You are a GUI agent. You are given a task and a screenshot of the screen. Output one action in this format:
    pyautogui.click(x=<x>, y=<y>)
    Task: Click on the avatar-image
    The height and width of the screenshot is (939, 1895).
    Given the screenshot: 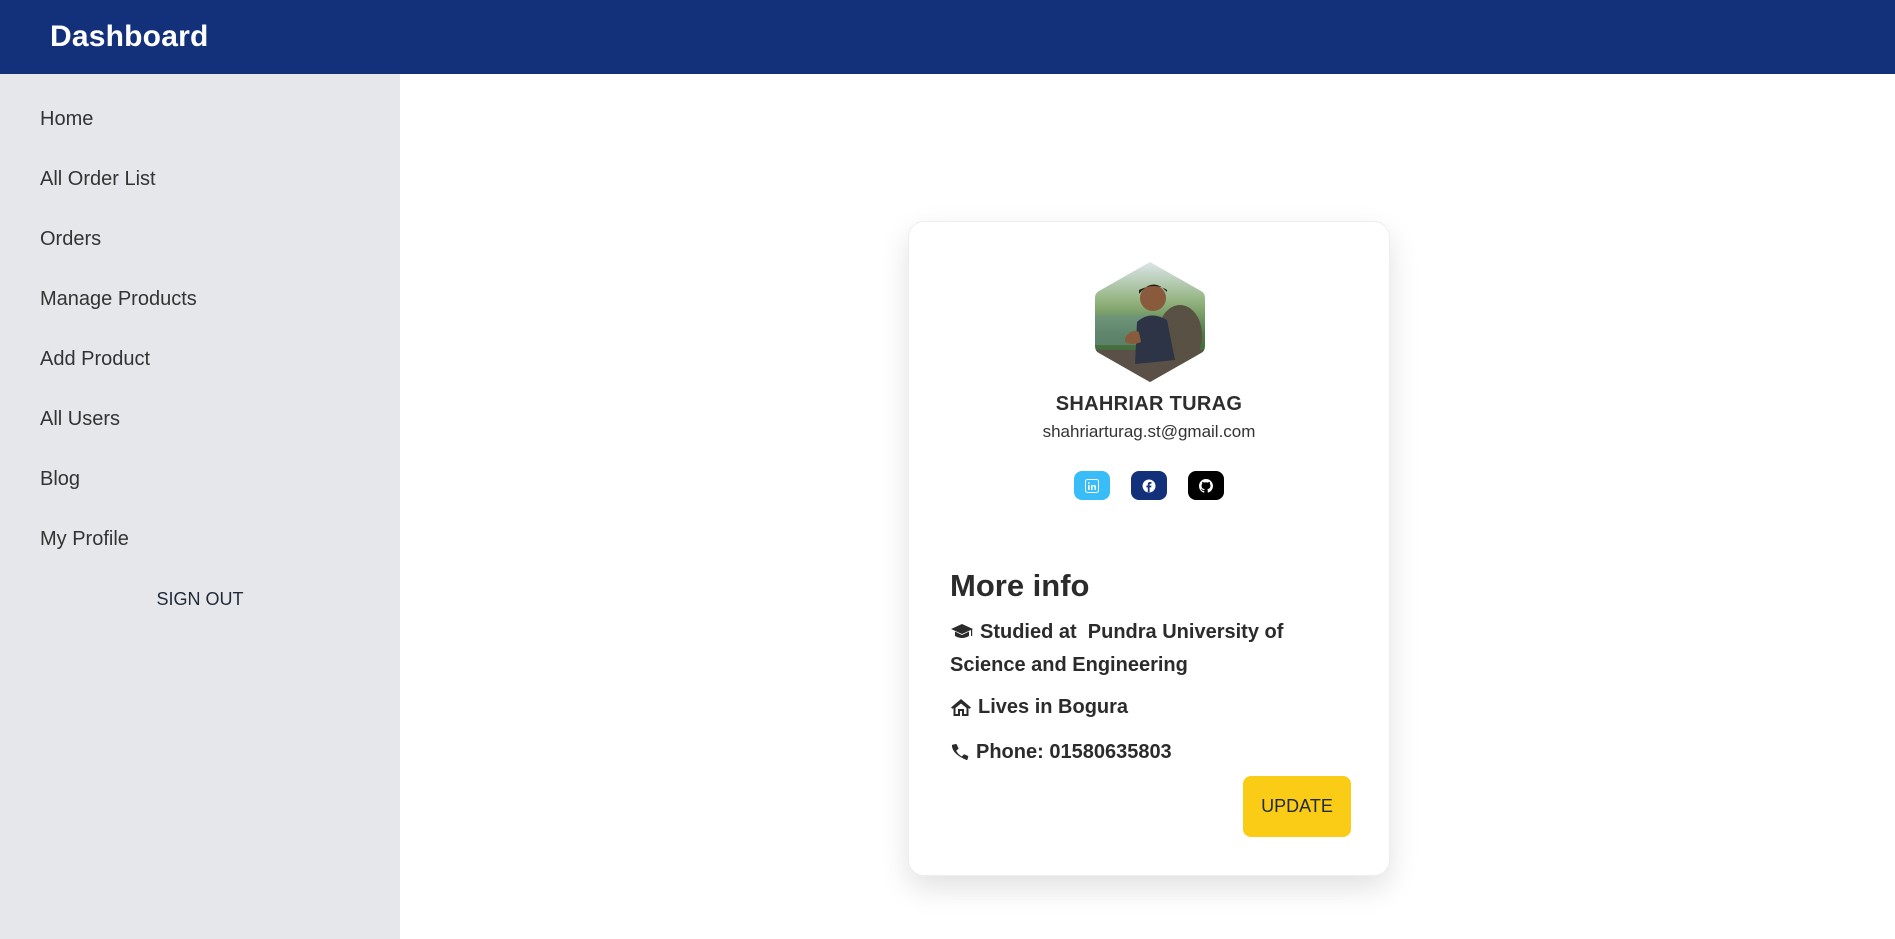 What is the action you would take?
    pyautogui.click(x=1150, y=322)
    